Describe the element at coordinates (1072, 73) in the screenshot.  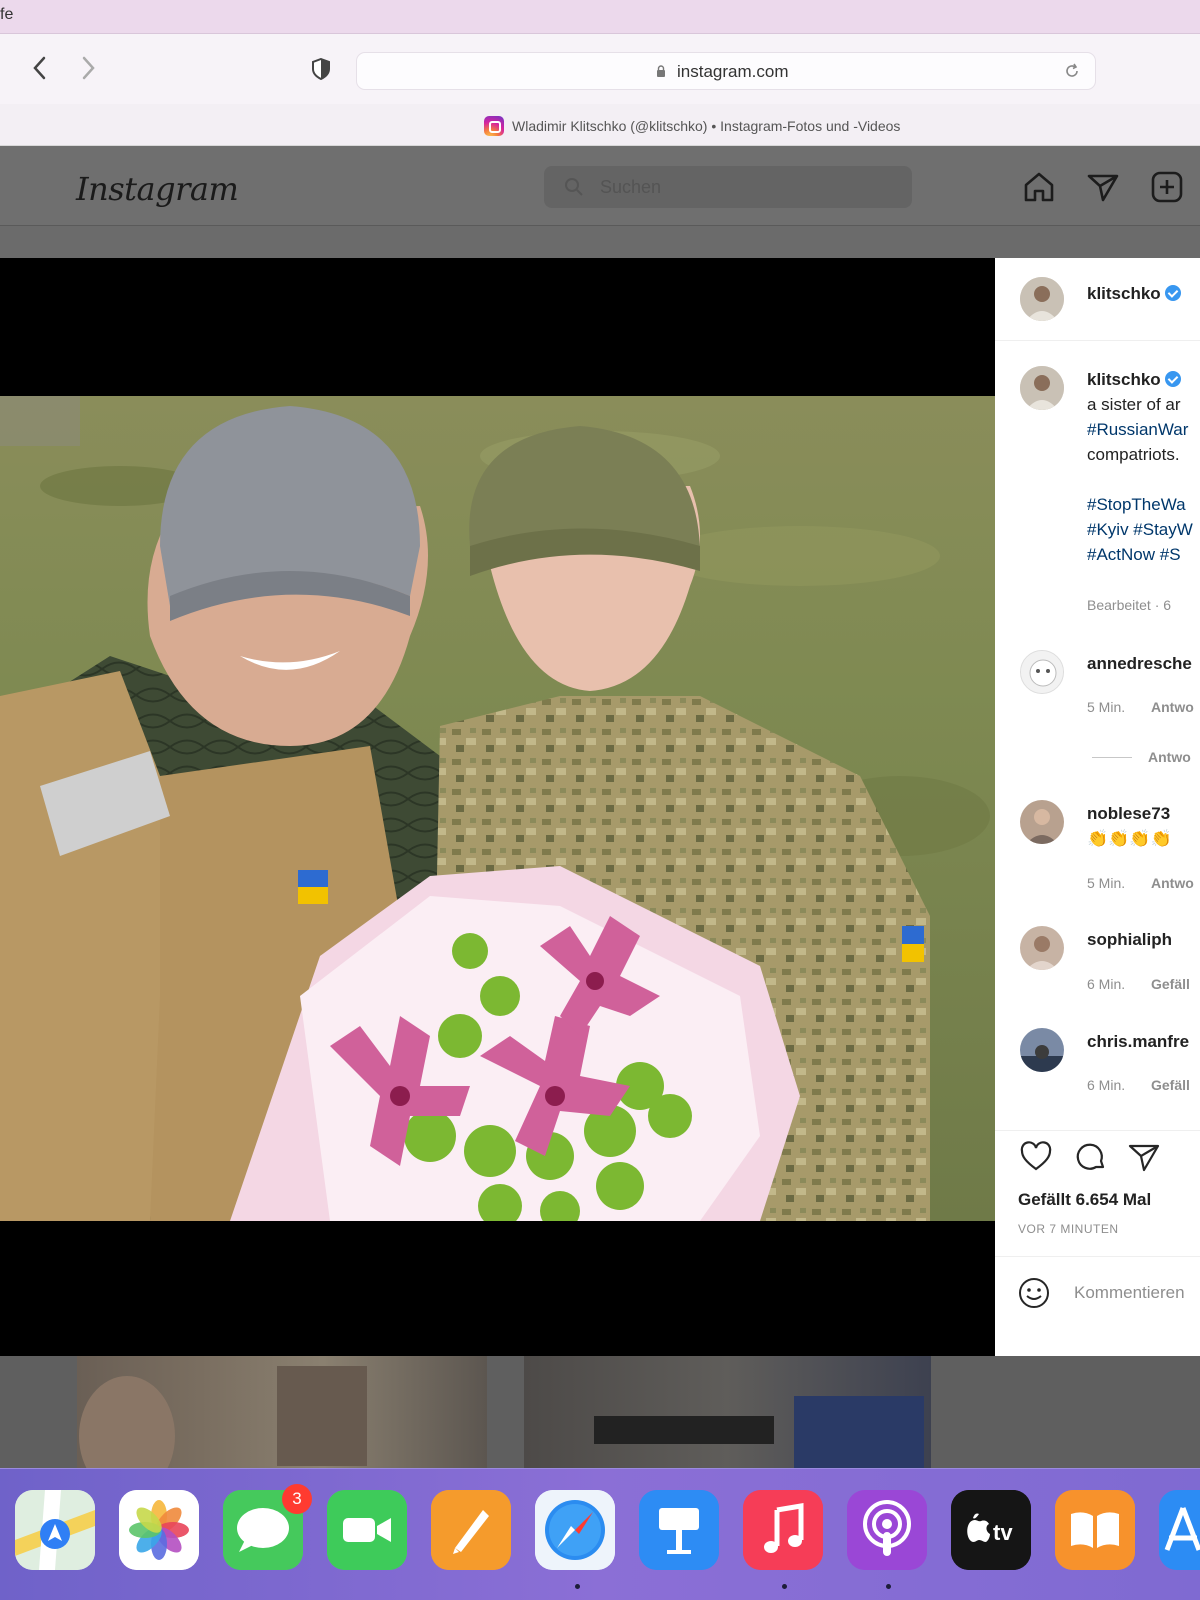
I see `reload-icon` at that location.